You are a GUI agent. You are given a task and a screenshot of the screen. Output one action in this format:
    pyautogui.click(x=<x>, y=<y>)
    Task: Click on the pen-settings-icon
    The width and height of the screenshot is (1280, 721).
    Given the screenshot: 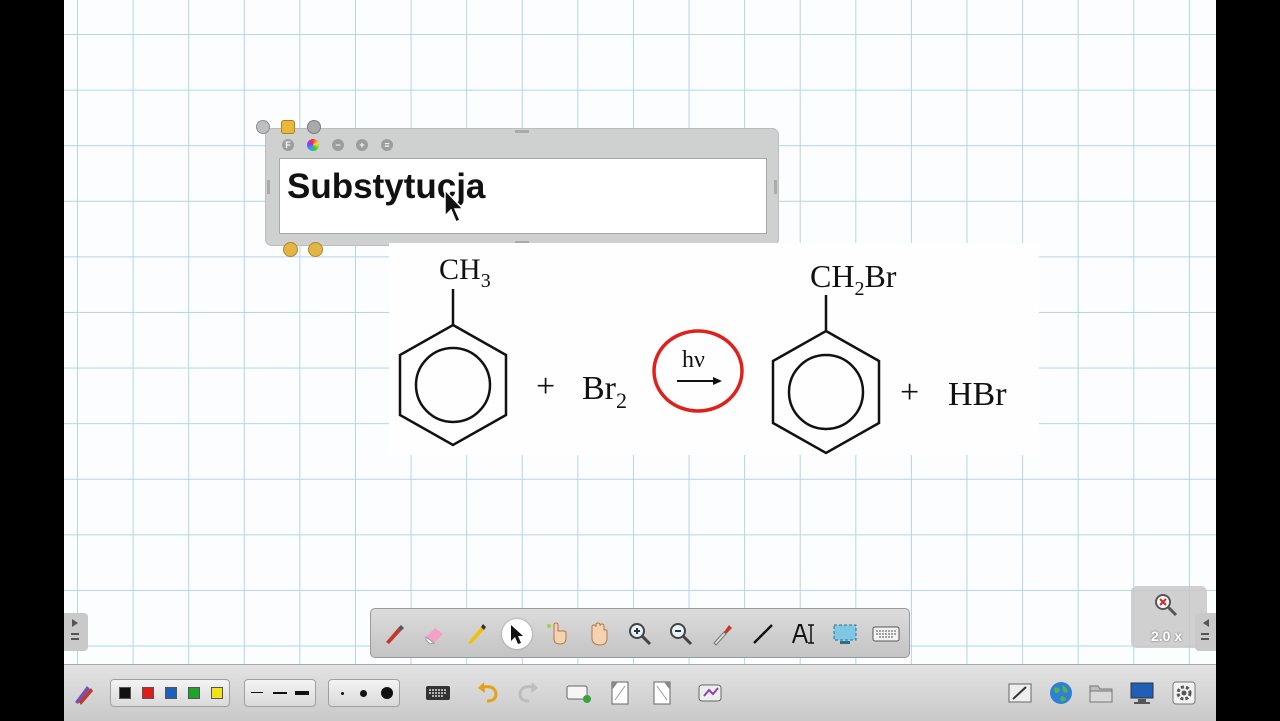 What is the action you would take?
    pyautogui.click(x=84, y=693)
    